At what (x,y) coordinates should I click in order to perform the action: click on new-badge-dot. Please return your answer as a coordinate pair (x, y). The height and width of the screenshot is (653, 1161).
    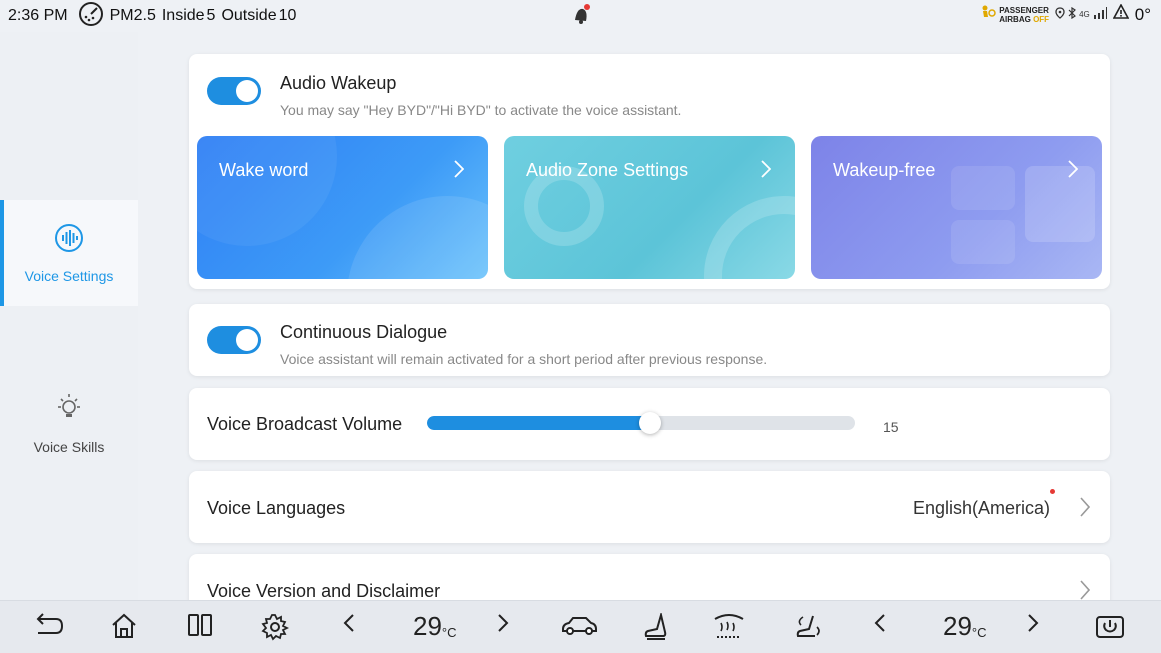
    Looking at the image, I should click on (1052, 491).